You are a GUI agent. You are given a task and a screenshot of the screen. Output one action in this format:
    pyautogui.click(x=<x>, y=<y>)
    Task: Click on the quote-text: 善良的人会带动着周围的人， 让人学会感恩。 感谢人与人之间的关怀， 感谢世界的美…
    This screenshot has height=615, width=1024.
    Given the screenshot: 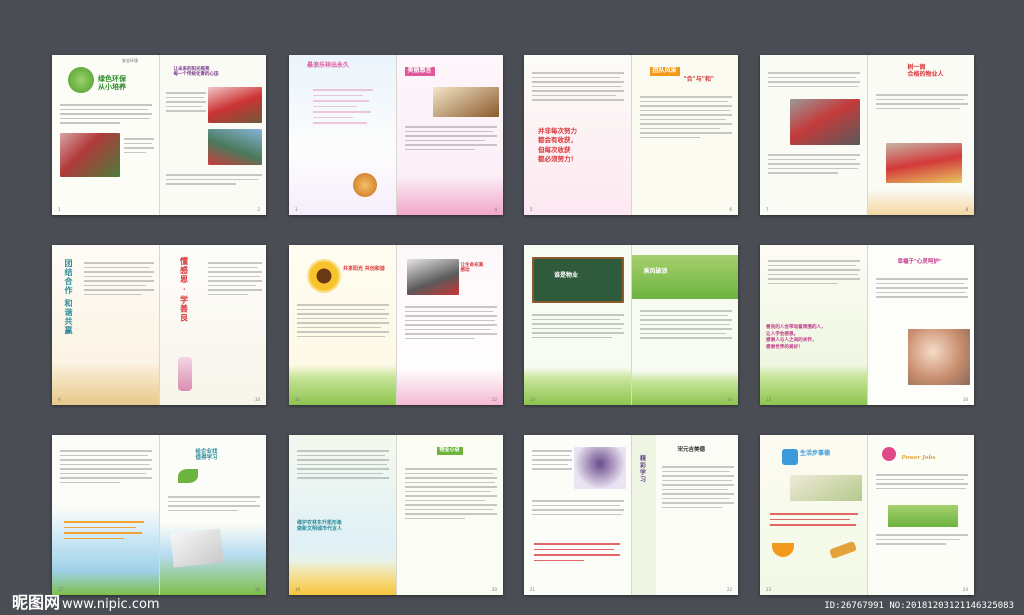 What is the action you would take?
    pyautogui.click(x=796, y=337)
    